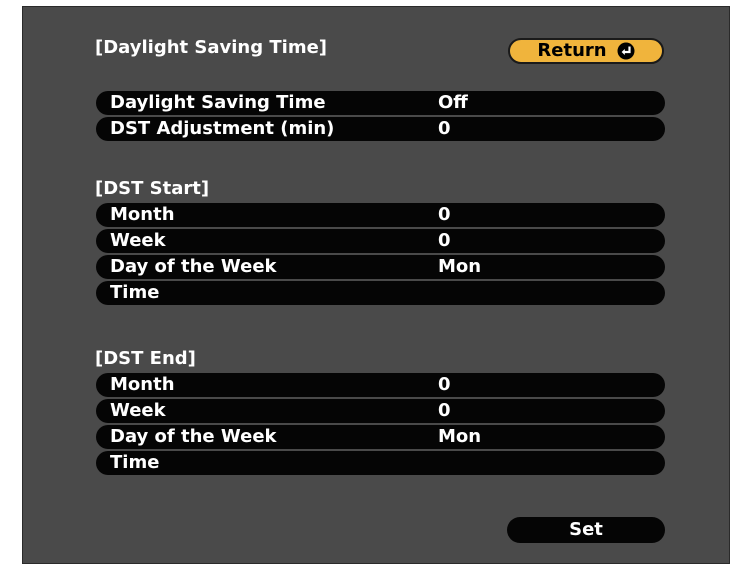 Image resolution: width=733 pixels, height=567 pixels. I want to click on row-label: Daylight Saving Time, so click(218, 102).